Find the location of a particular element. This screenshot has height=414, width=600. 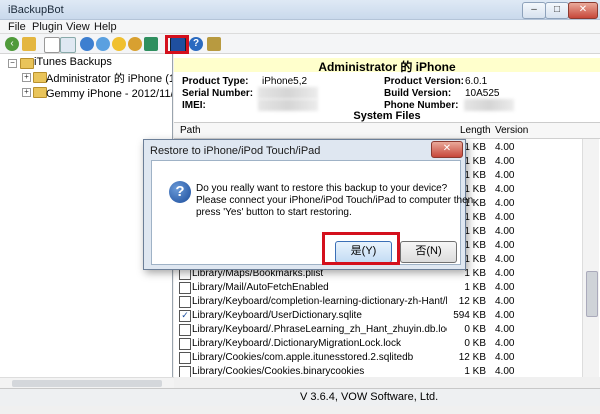

status-bar: V 3.6.4, VOW Software, Ltd. is located at coordinates (300, 397).